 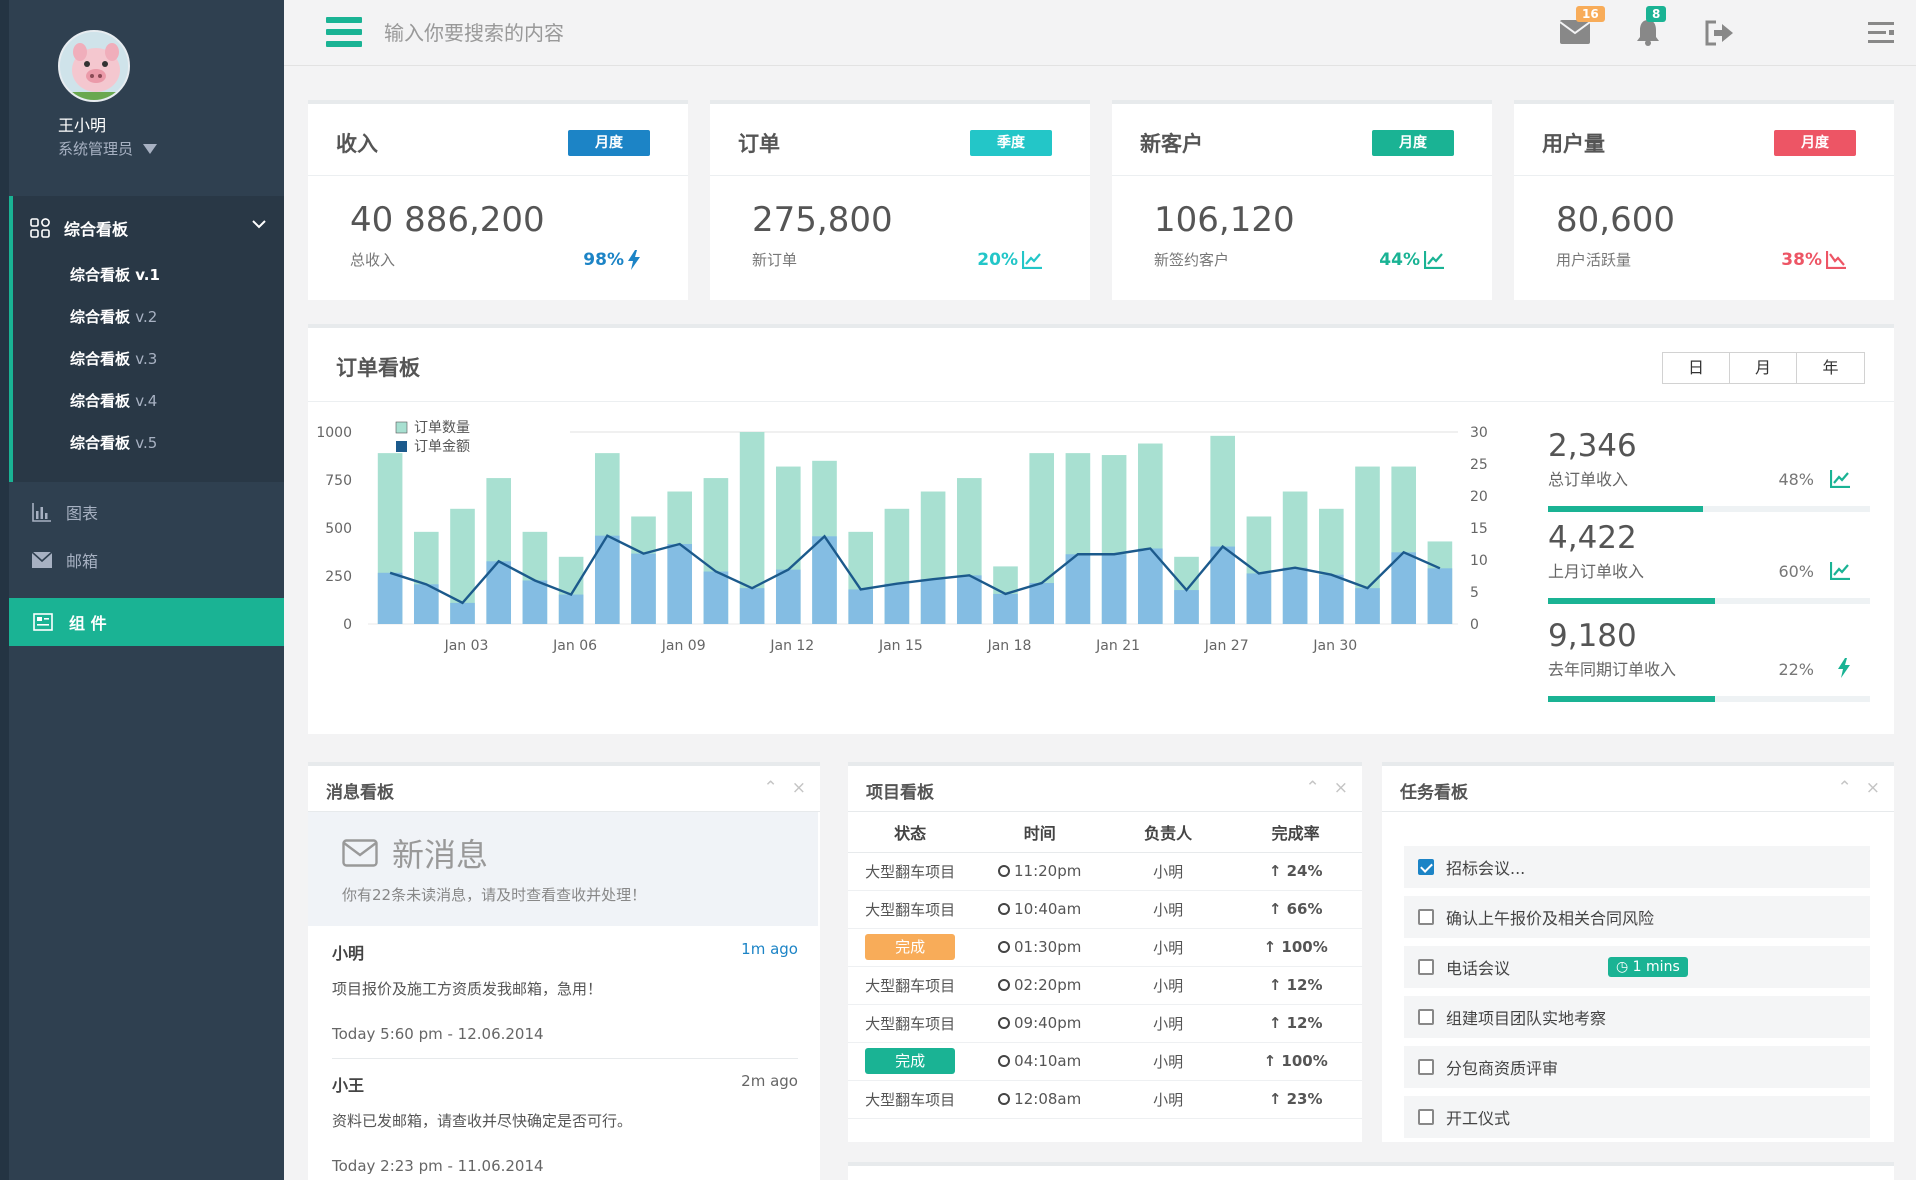 What do you see at coordinates (1100, 33) in the screenshot?
I see `top-bar: 16 8 退出` at bounding box center [1100, 33].